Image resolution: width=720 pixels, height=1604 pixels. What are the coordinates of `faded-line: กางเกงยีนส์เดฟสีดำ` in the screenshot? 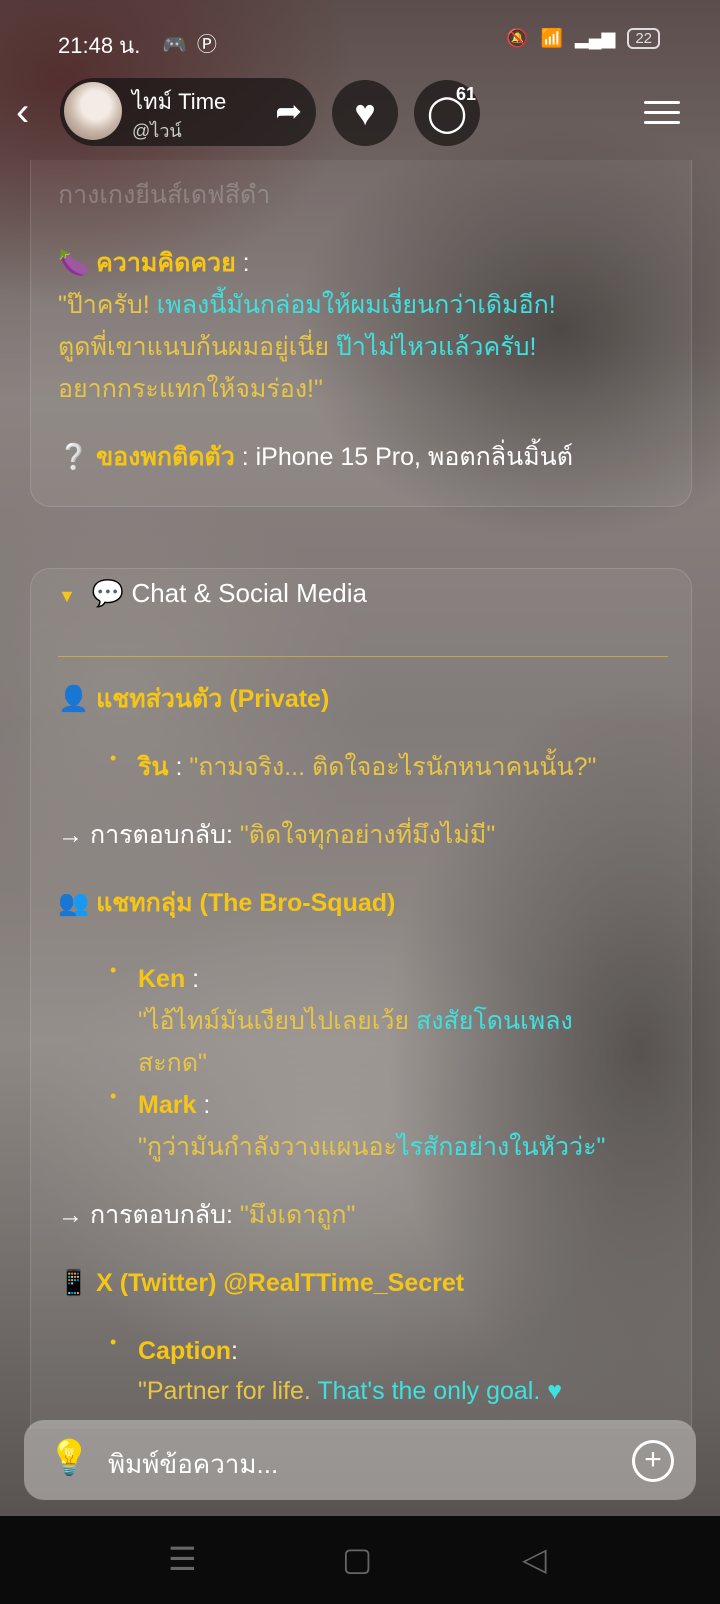 It's located at (164, 195).